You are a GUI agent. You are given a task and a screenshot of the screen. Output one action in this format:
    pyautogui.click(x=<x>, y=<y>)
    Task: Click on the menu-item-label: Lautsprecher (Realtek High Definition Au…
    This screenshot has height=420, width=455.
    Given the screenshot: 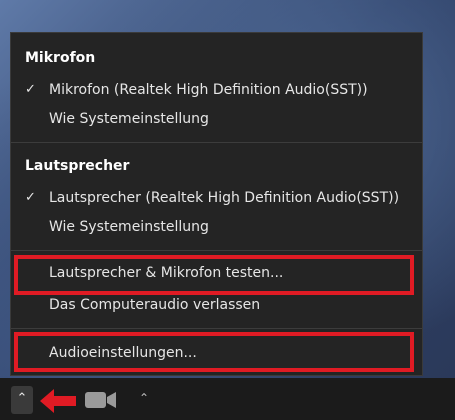 What is the action you would take?
    pyautogui.click(x=224, y=198)
    